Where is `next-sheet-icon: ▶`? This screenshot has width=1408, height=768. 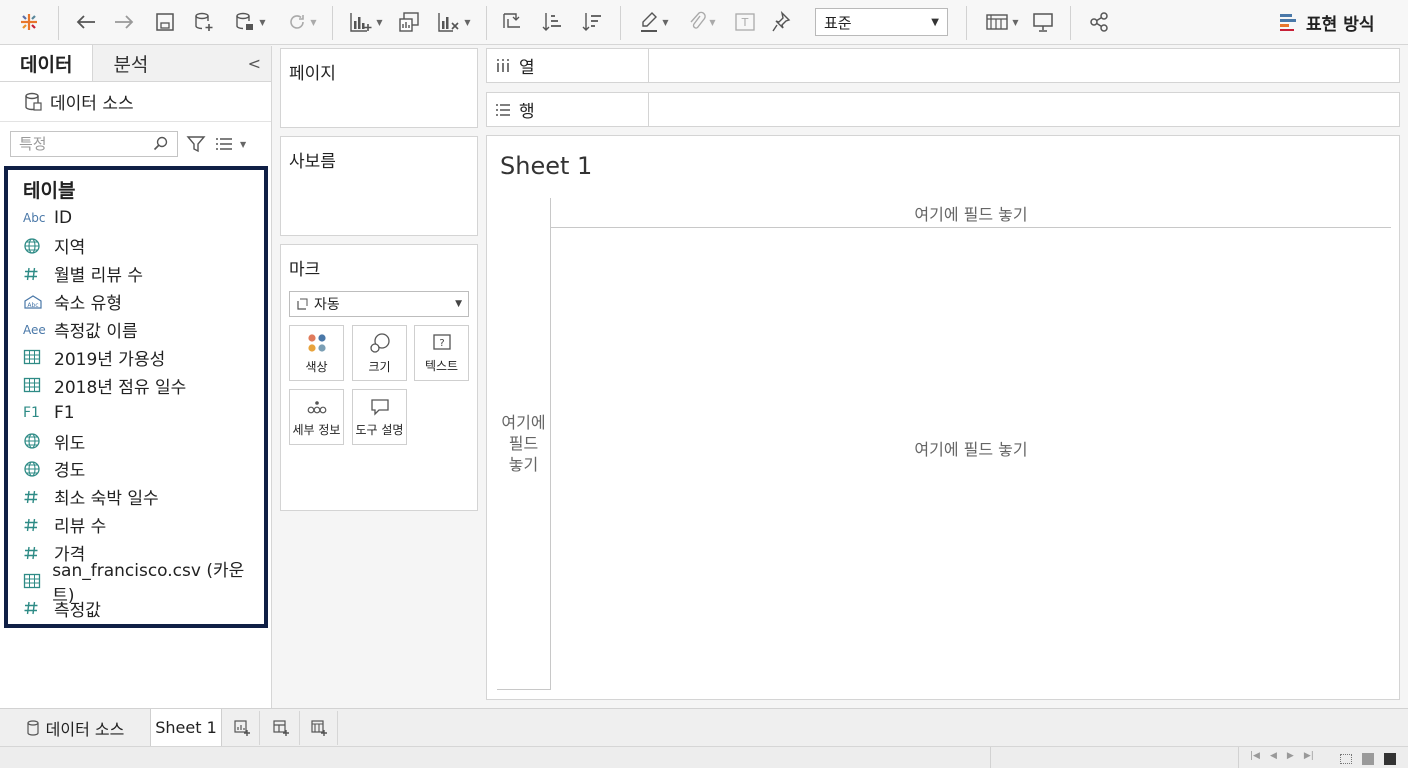
next-sheet-icon: ▶ is located at coordinates (1290, 756).